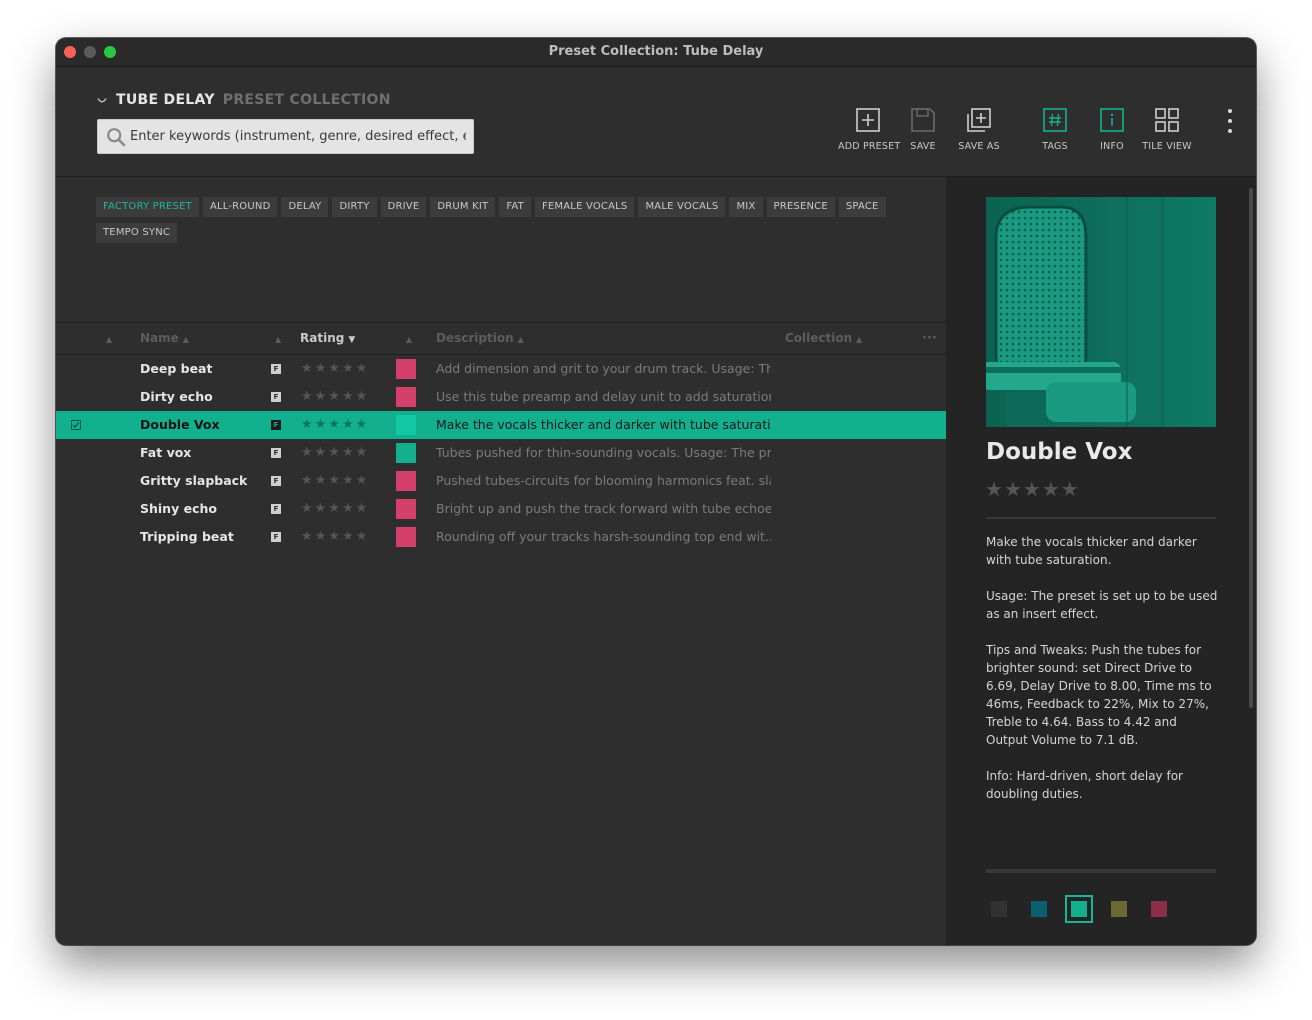 The image size is (1312, 1020). What do you see at coordinates (176, 368) in the screenshot?
I see `preset-name: Deep beat` at bounding box center [176, 368].